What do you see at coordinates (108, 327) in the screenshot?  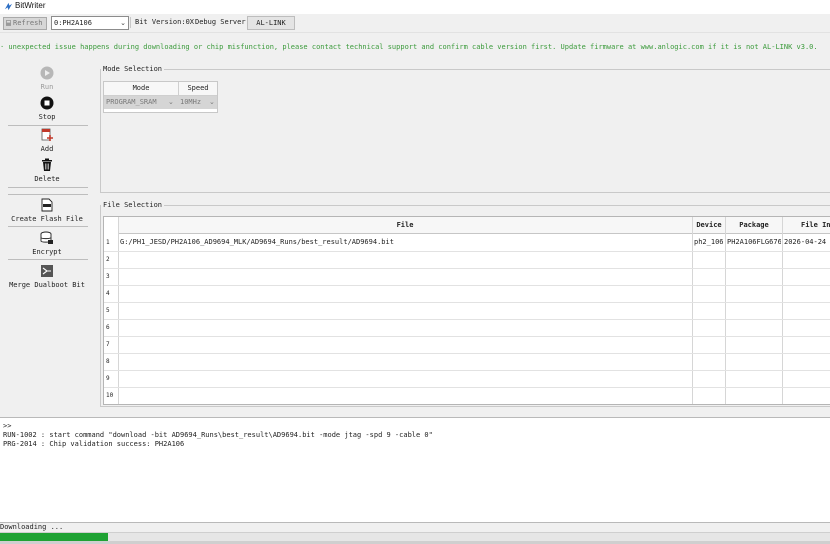 I see `row-number: 6` at bounding box center [108, 327].